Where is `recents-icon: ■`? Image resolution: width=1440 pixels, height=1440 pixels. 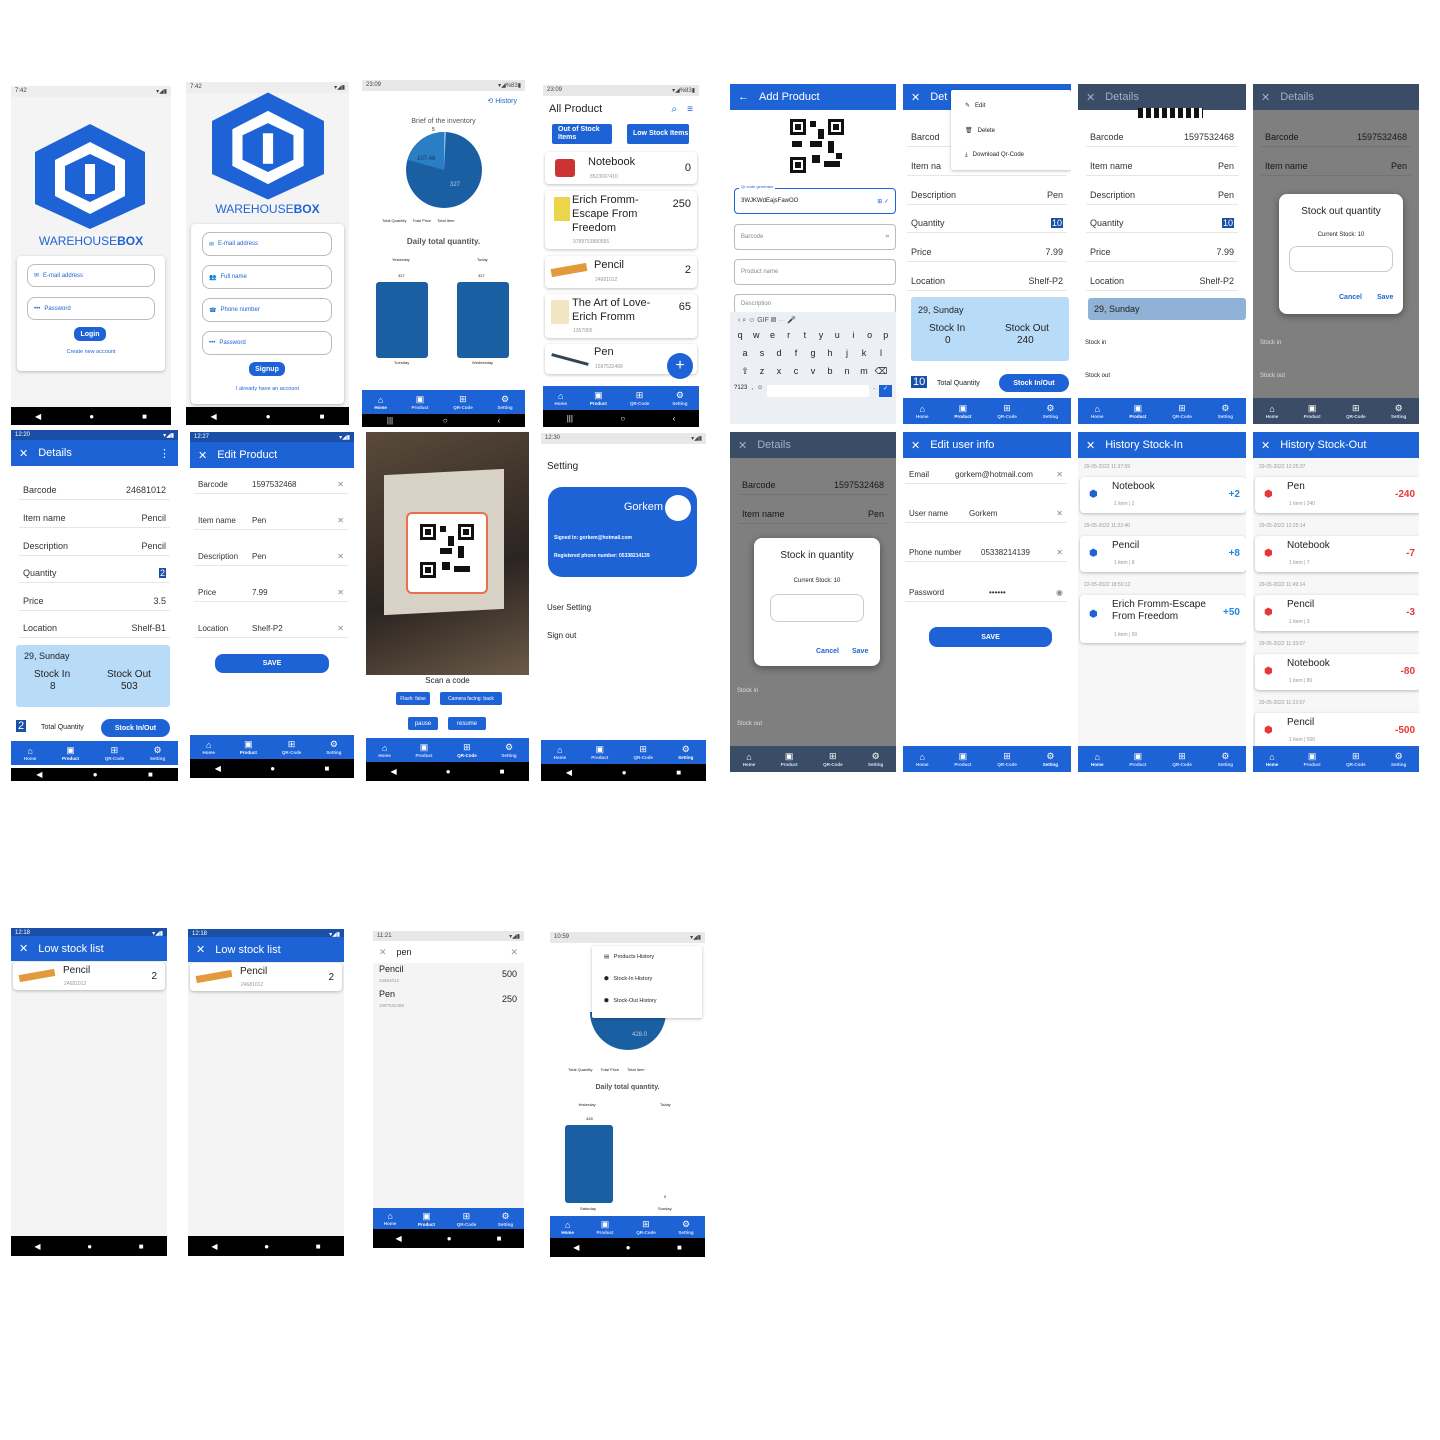 recents-icon: ■ is located at coordinates (322, 416).